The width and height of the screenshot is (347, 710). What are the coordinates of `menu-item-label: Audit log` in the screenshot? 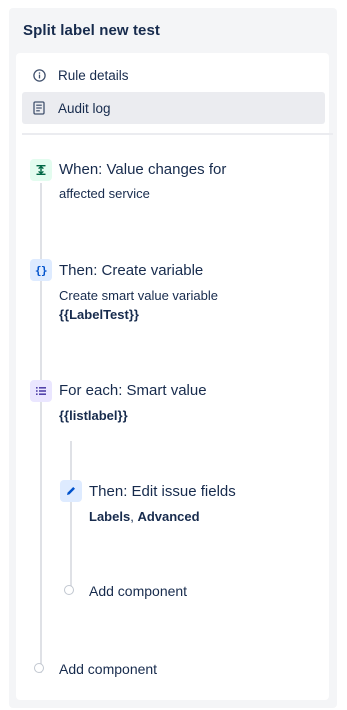 It's located at (84, 108).